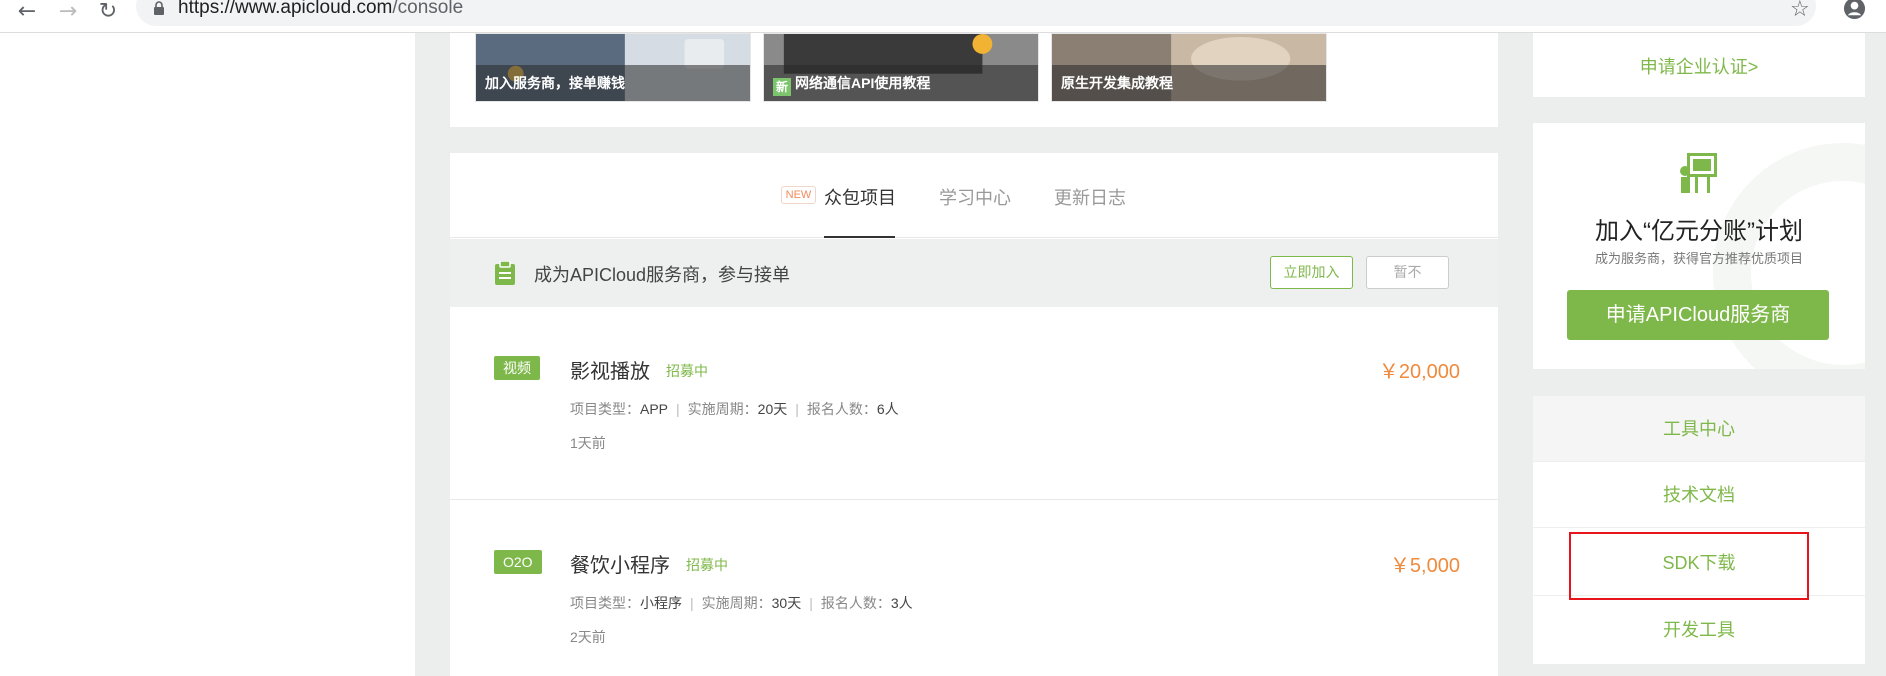  I want to click on enterprise-cert-card: 申请企业认证>, so click(1699, 65).